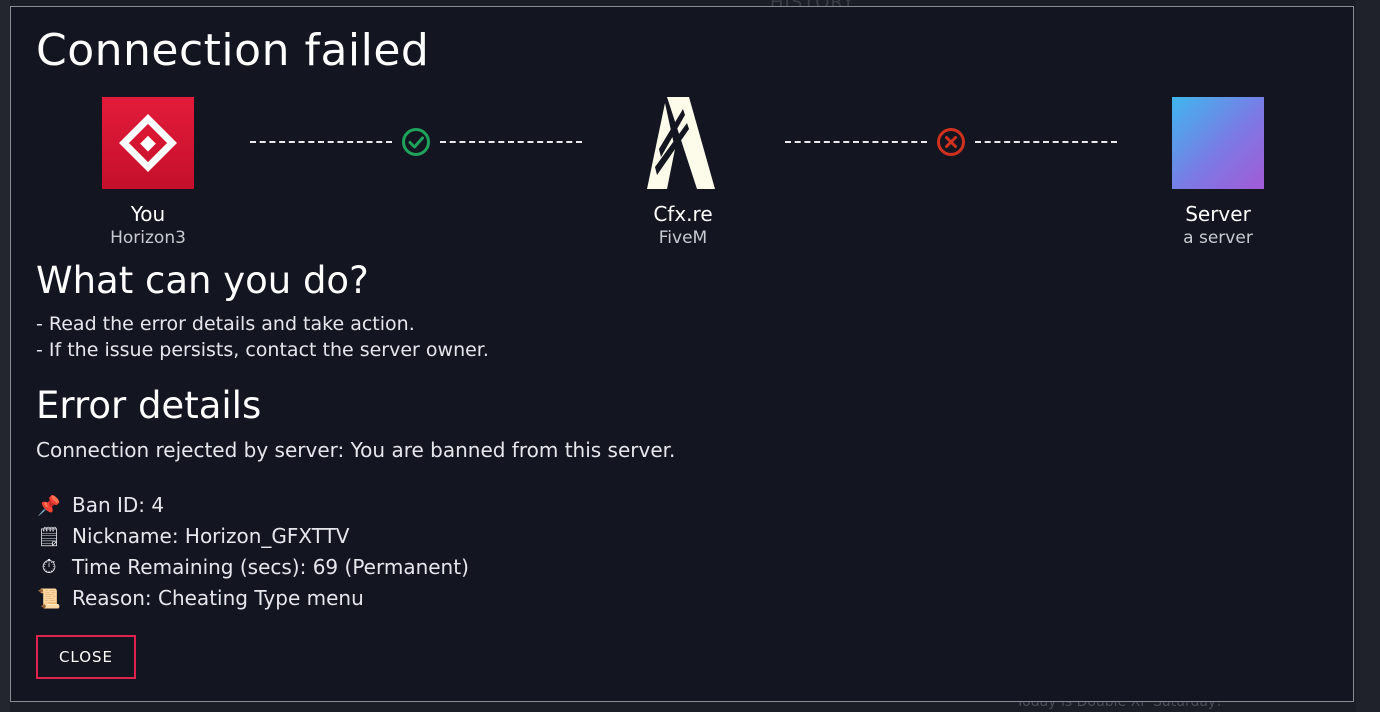 This screenshot has height=712, width=1380. What do you see at coordinates (148, 214) in the screenshot?
I see `node-you-name: You` at bounding box center [148, 214].